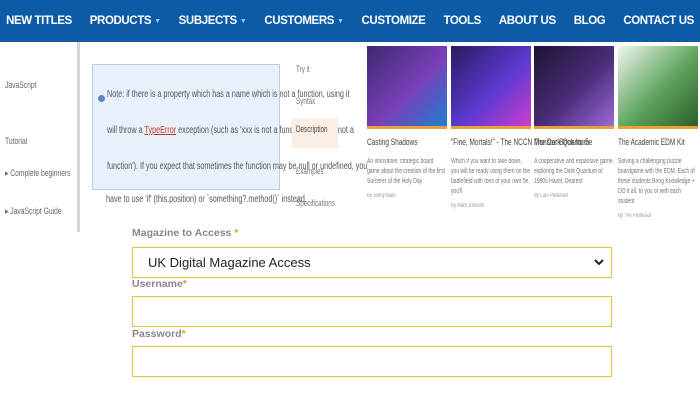  Describe the element at coordinates (394, 21) in the screenshot. I see `nav-item-customize: CUSTOMIZE` at that location.